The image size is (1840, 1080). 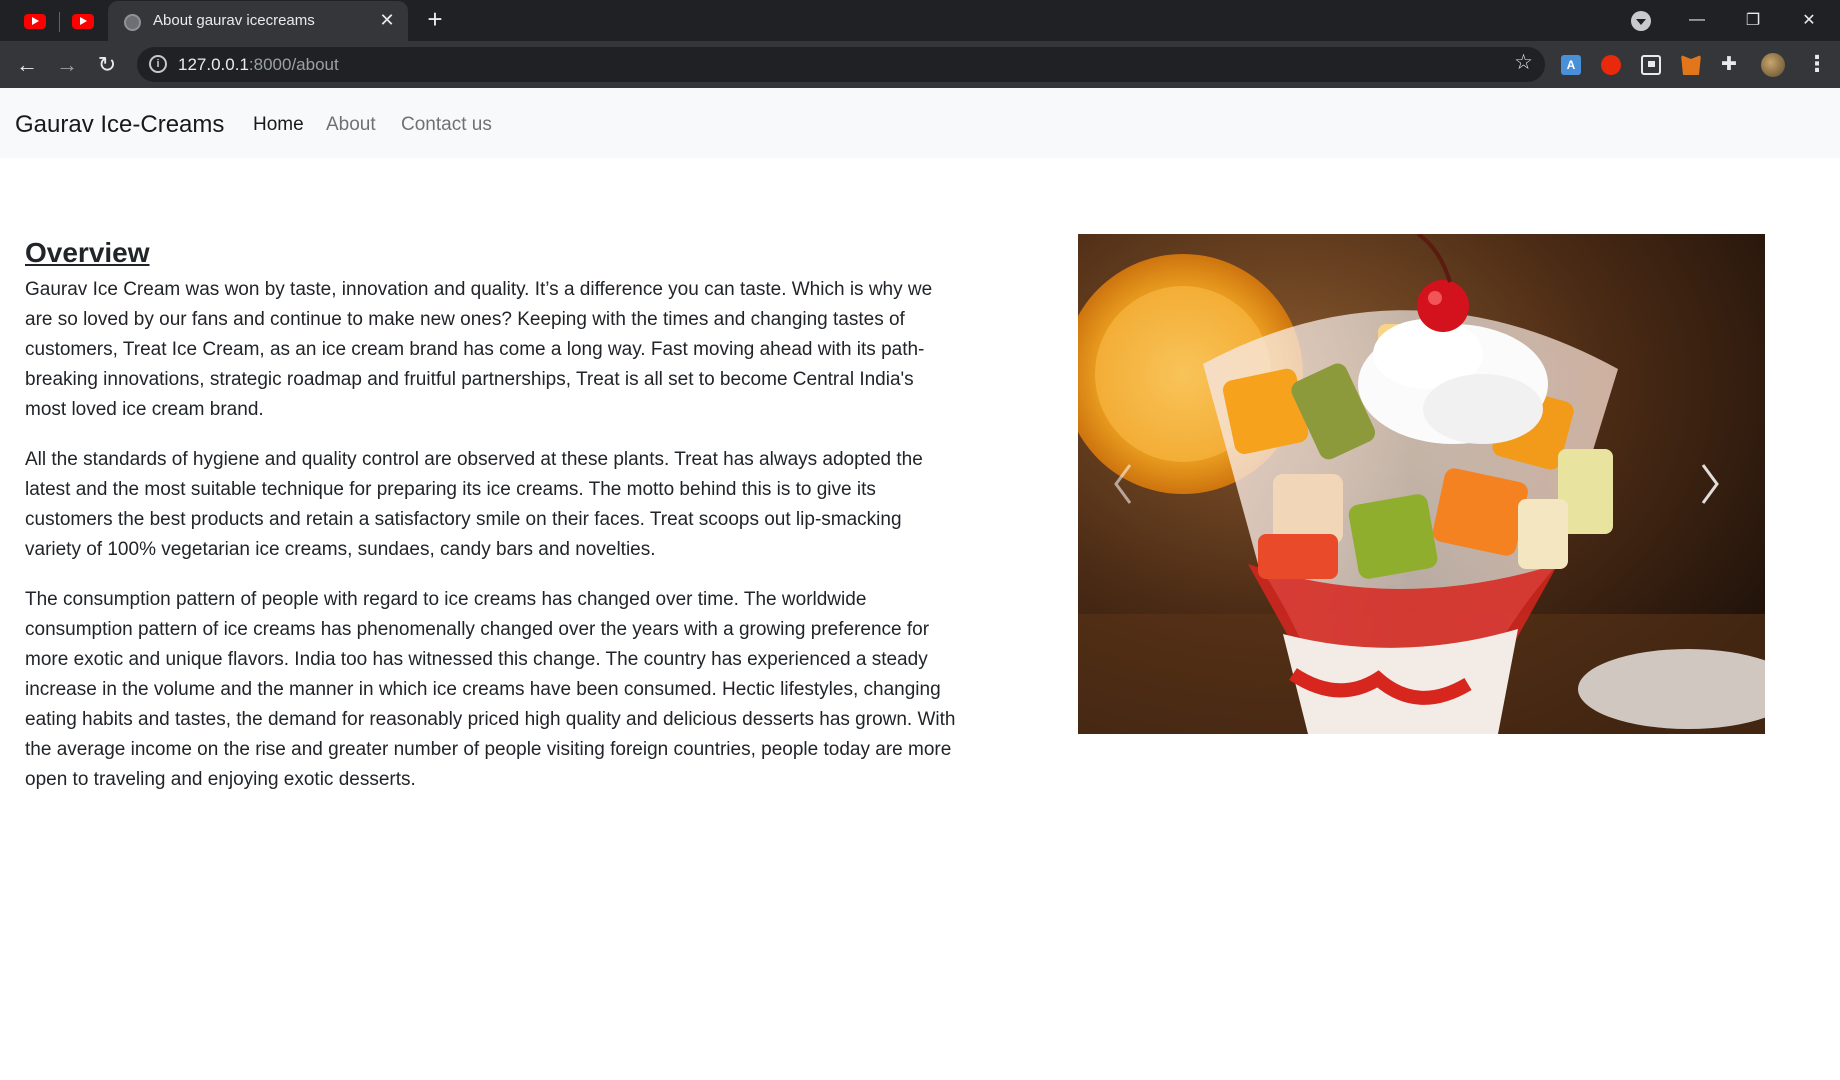 I want to click on puzzle-icon: ✚, so click(x=1729, y=64).